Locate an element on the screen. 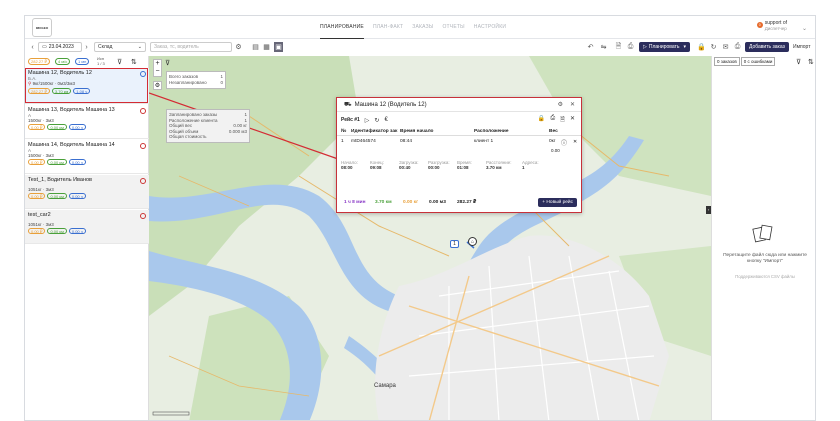  map-settings-gear-icon: ⚙ is located at coordinates (157, 85).